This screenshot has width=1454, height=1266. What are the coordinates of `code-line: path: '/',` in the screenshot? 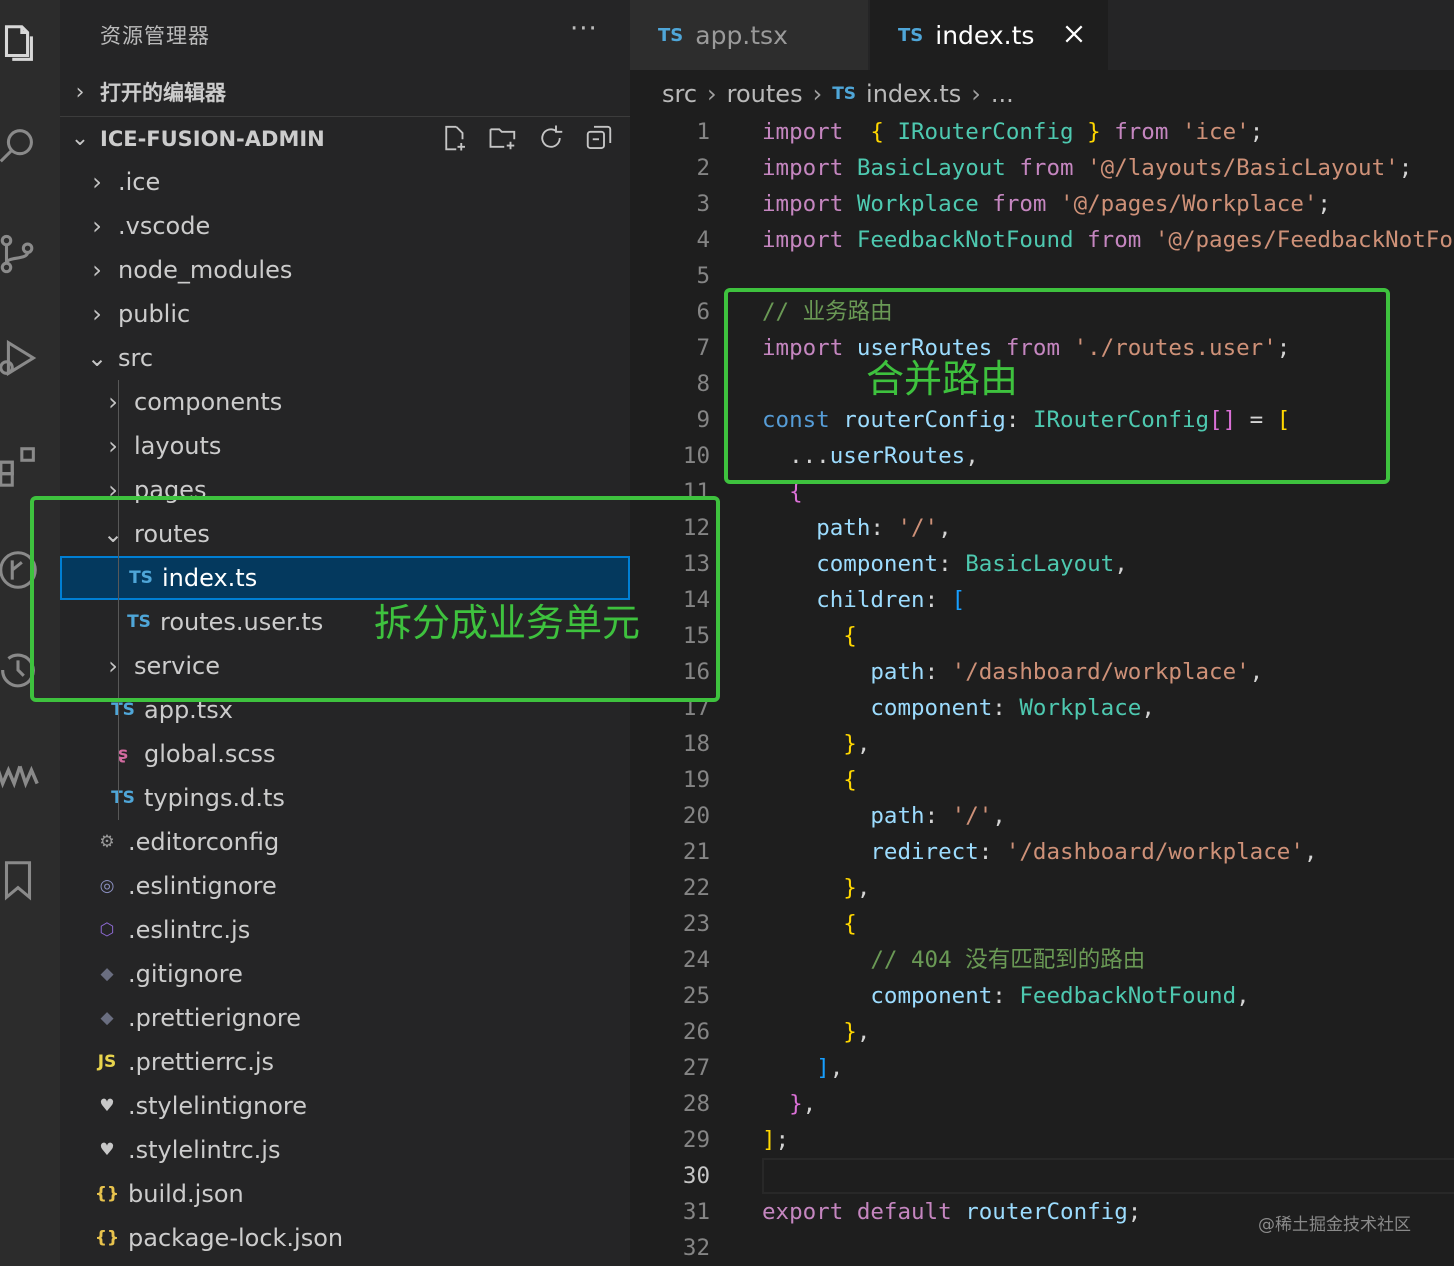 It's located at (856, 528).